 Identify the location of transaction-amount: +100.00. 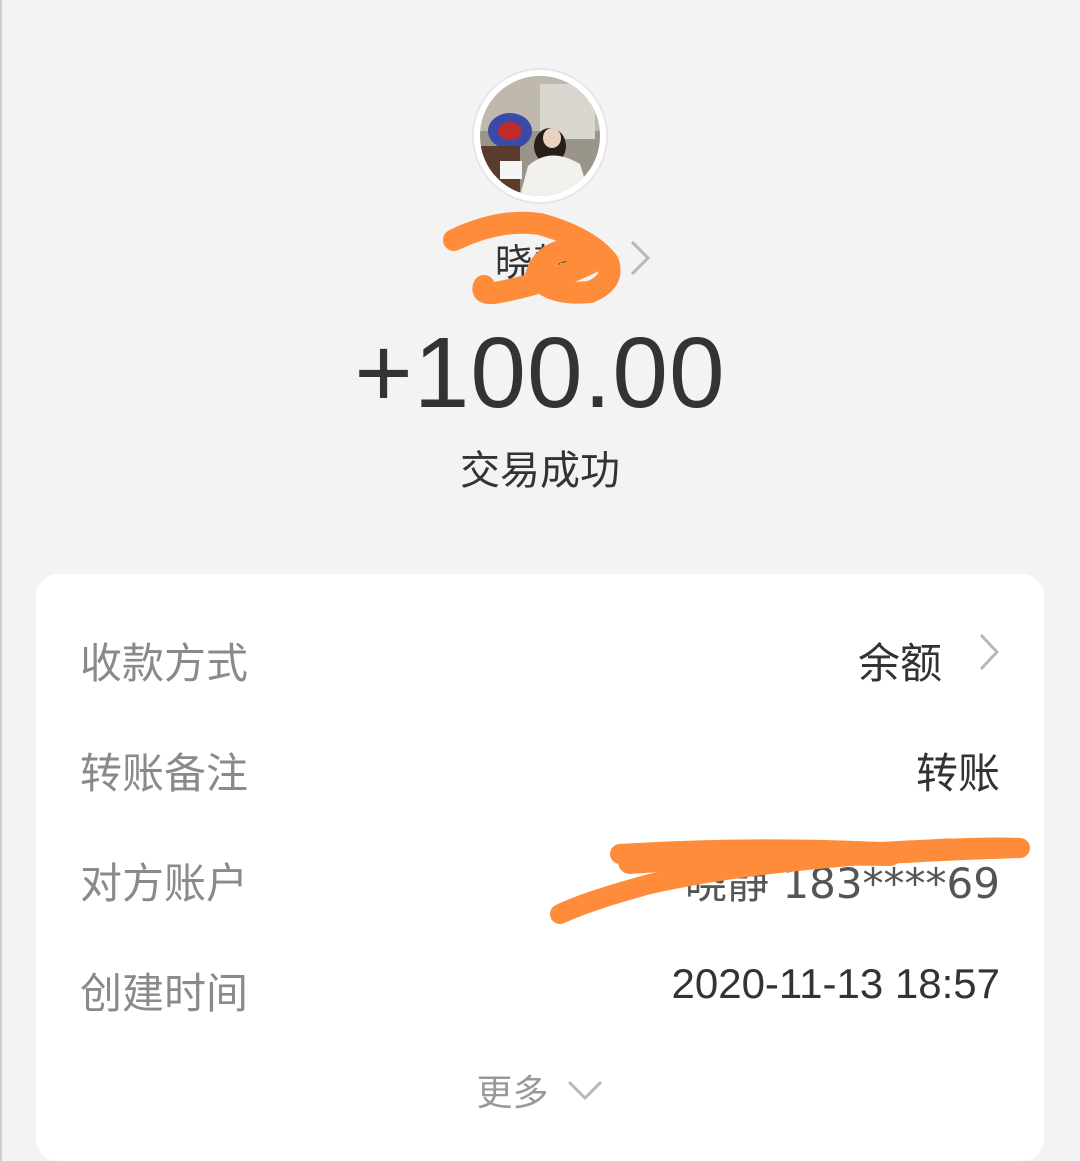
(540, 373).